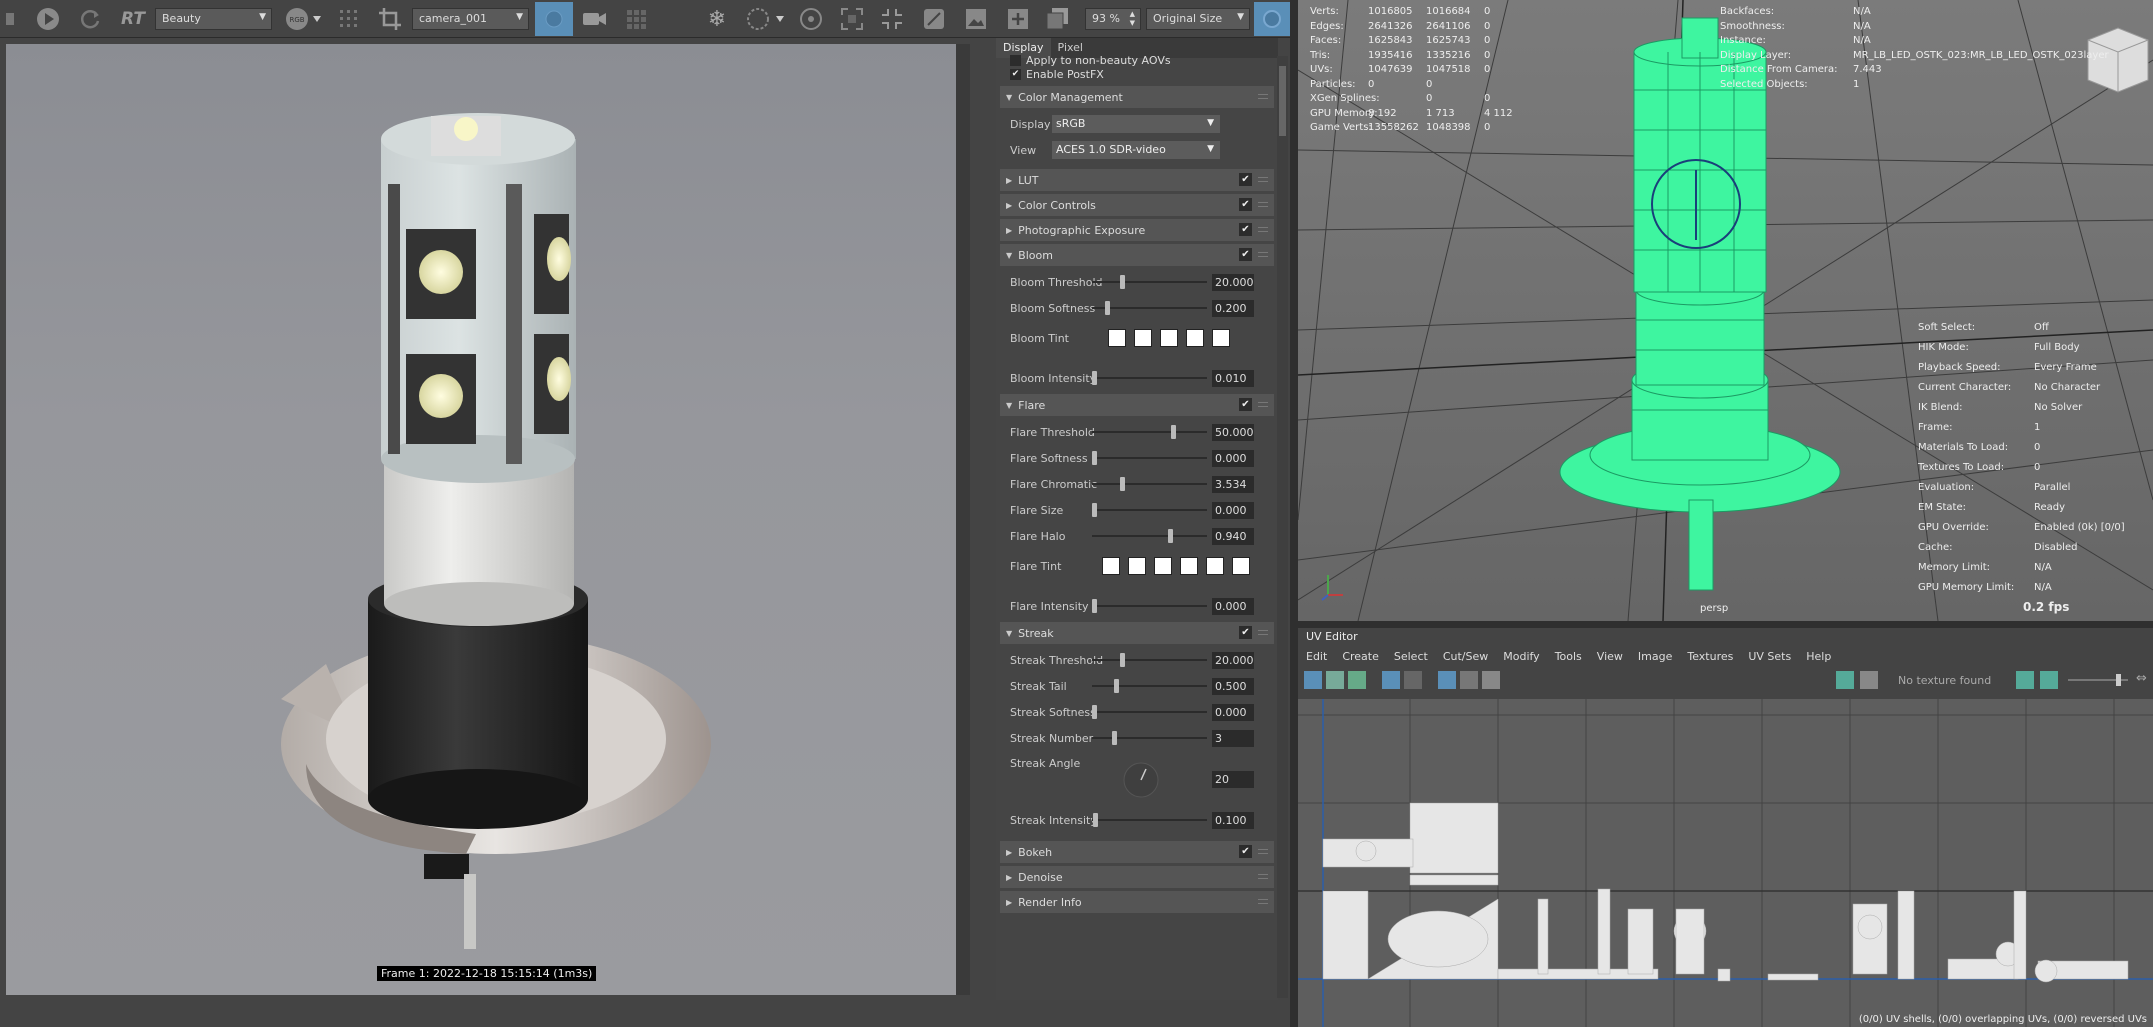 This screenshot has height=1027, width=2153. Describe the element at coordinates (1391, 680) in the screenshot. I see `uv-grid-icon` at that location.